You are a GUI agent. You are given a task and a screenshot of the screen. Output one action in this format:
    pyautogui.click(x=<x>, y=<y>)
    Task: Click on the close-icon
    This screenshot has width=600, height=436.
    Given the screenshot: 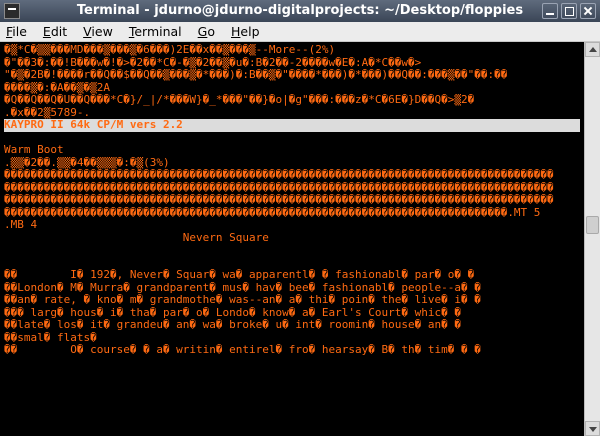 What is the action you would take?
    pyautogui.click(x=588, y=11)
    